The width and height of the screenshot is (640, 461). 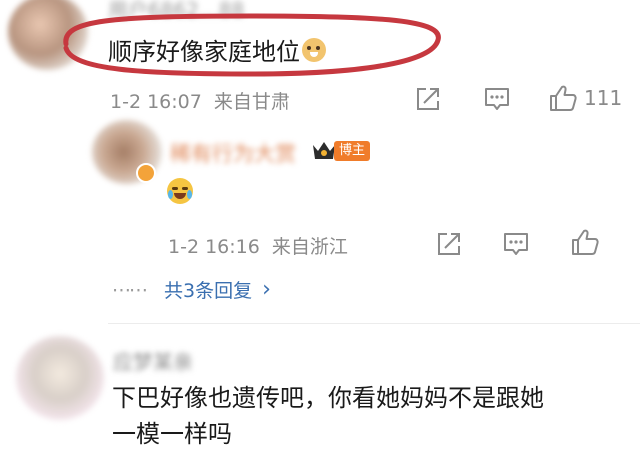 What do you see at coordinates (60, 378) in the screenshot?
I see `avatar` at bounding box center [60, 378].